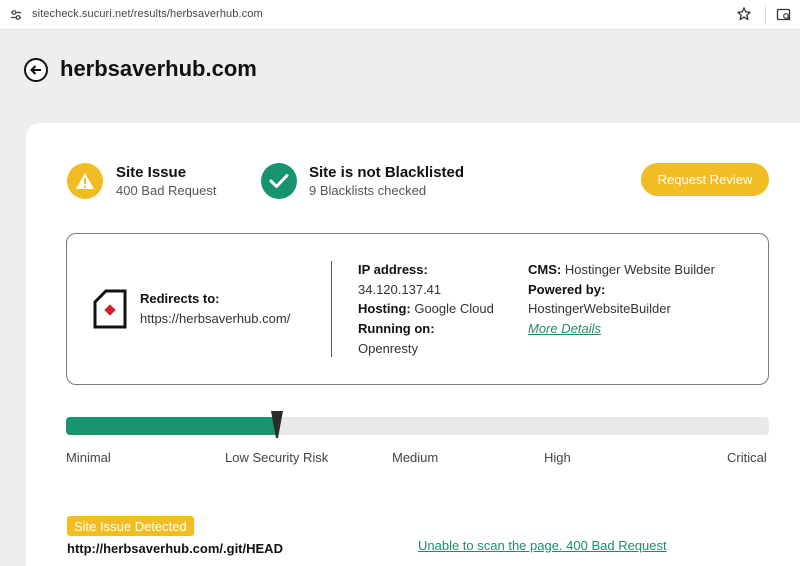 The image size is (800, 566). What do you see at coordinates (215, 318) in the screenshot?
I see `redirect-url: https://herbsaverhub.com/` at bounding box center [215, 318].